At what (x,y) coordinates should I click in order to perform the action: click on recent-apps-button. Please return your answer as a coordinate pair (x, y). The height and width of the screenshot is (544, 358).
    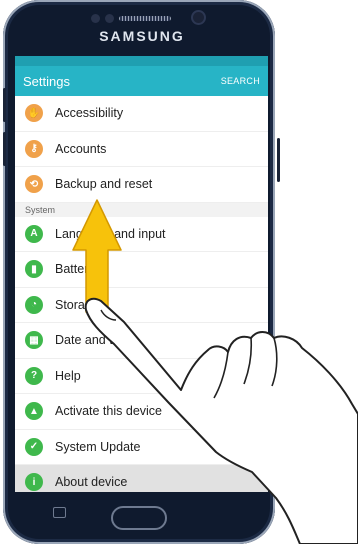
    Looking at the image, I should click on (59, 512).